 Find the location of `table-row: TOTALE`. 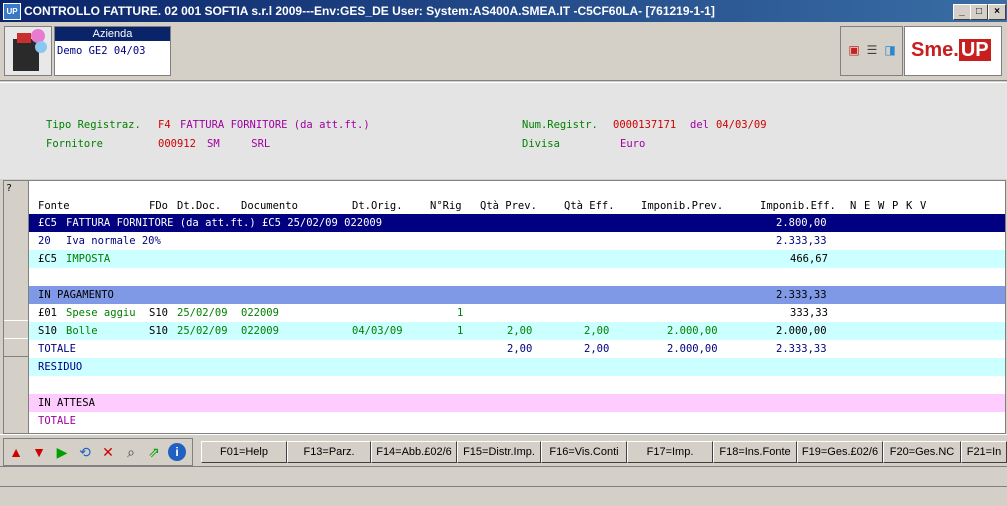

table-row: TOTALE is located at coordinates (517, 421).